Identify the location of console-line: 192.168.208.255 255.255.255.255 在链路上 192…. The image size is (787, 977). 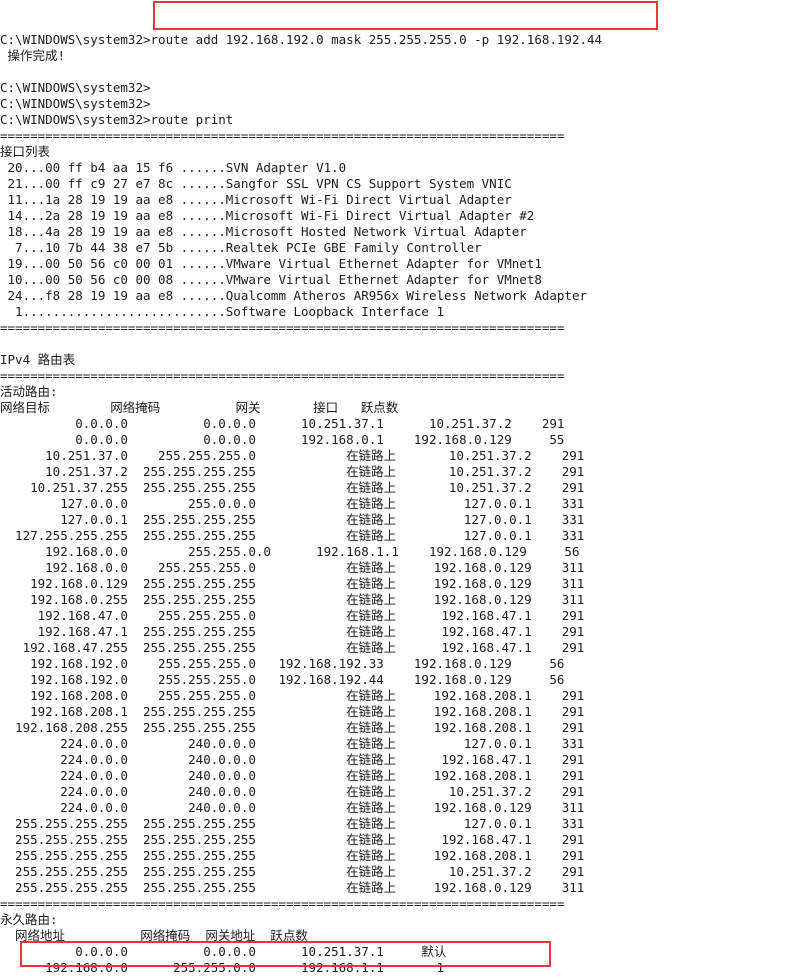
(292, 727).